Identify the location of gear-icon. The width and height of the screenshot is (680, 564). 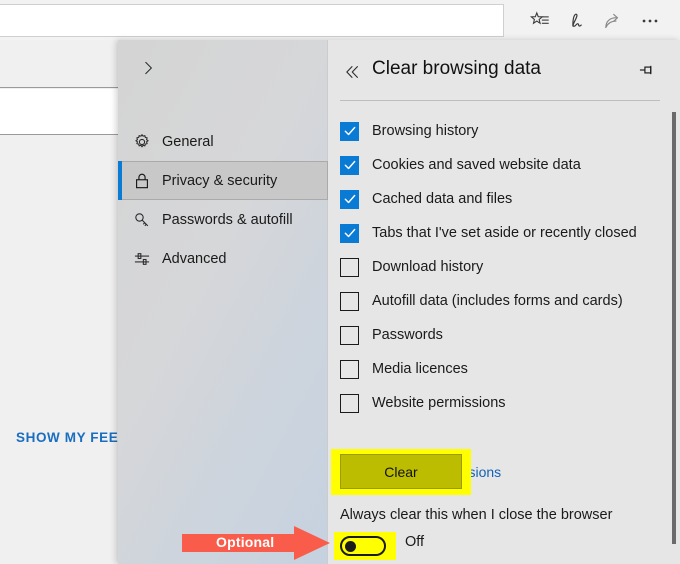
(147, 142).